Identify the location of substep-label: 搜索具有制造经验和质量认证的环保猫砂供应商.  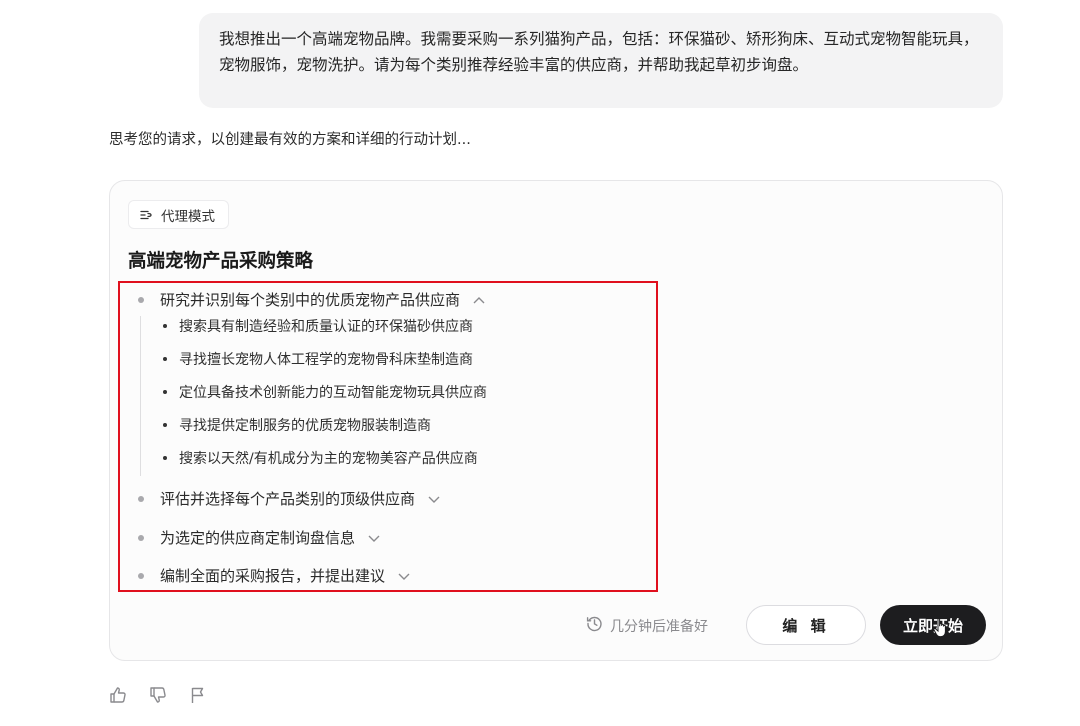
(326, 327).